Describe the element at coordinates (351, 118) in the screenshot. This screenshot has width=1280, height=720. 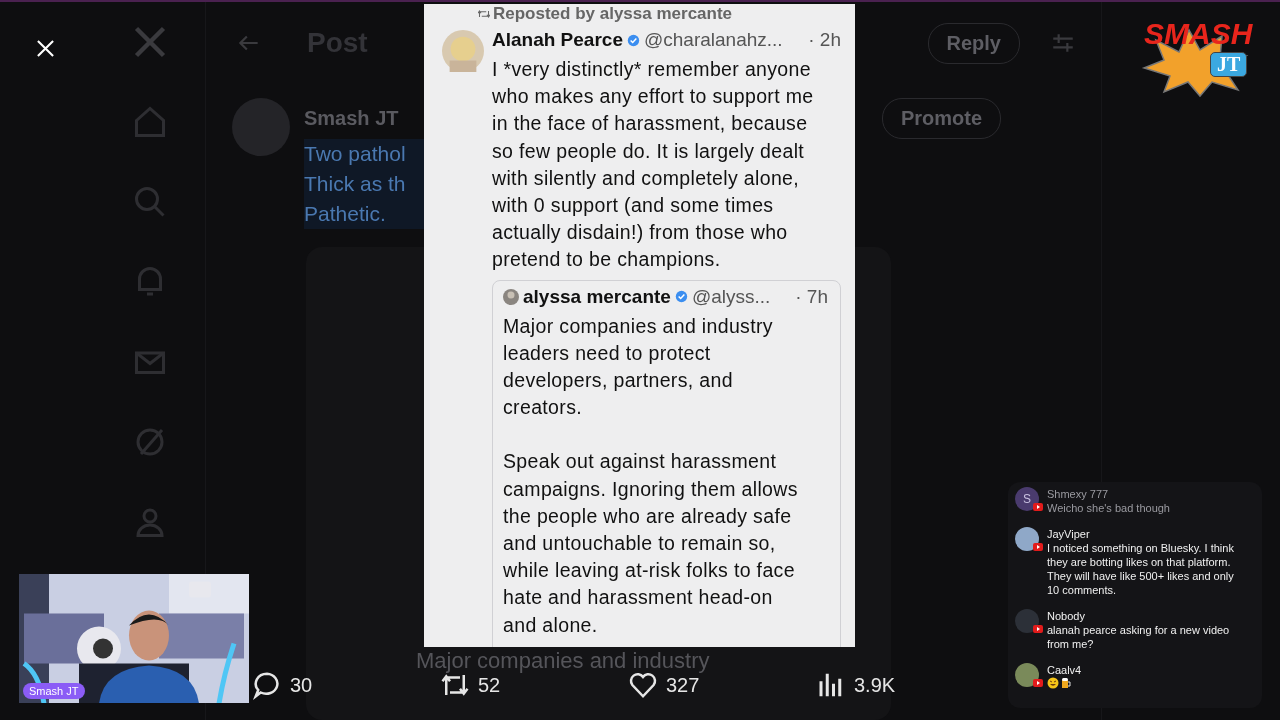
I see `author-name: Smash JT` at that location.